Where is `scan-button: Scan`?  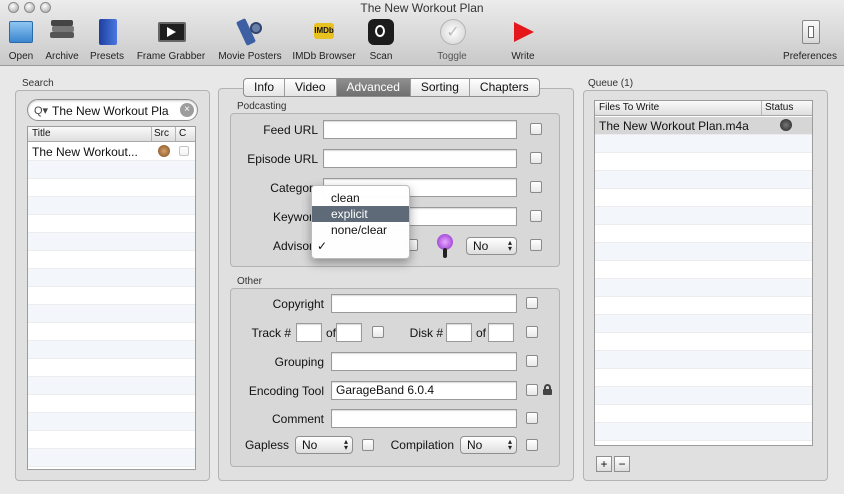
scan-button: Scan is located at coordinates (381, 41).